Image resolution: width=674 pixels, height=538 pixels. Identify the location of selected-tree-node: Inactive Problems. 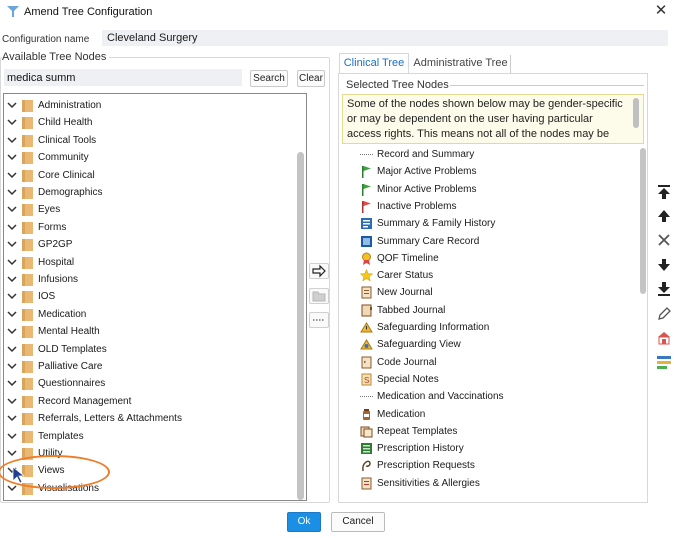
(498, 207).